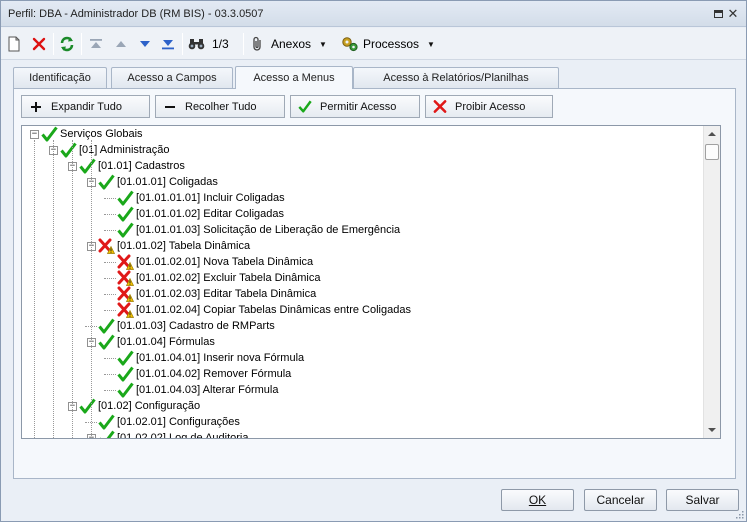 This screenshot has width=747, height=522. I want to click on refresh-button, so click(67, 44).